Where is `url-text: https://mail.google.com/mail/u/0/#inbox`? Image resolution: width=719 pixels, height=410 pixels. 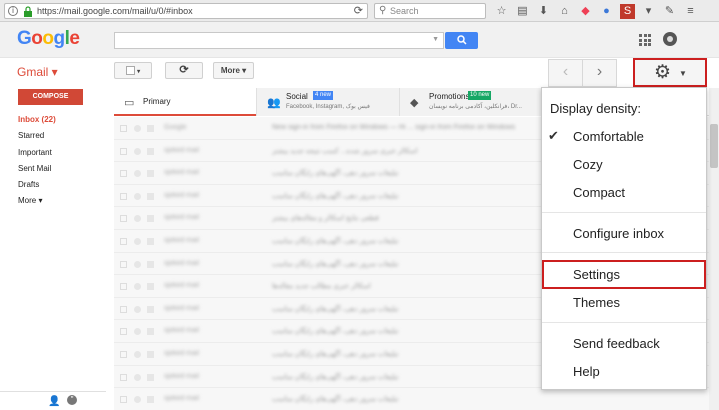 url-text: https://mail.google.com/mail/u/0/#inbox is located at coordinates (115, 11).